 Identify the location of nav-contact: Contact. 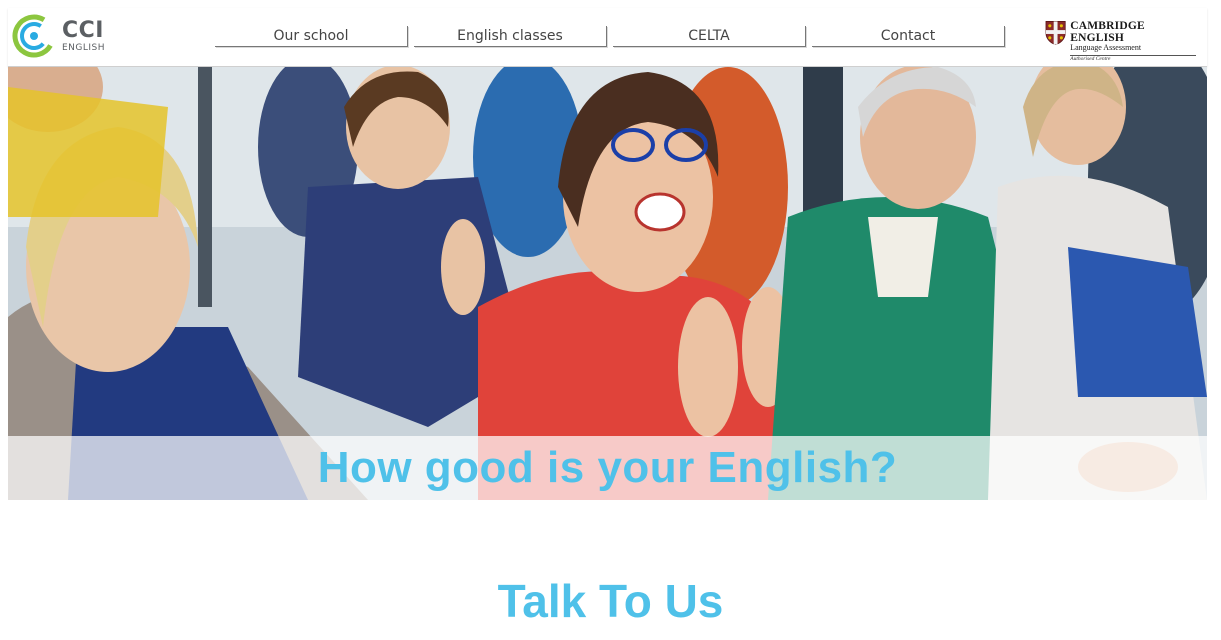
(908, 36).